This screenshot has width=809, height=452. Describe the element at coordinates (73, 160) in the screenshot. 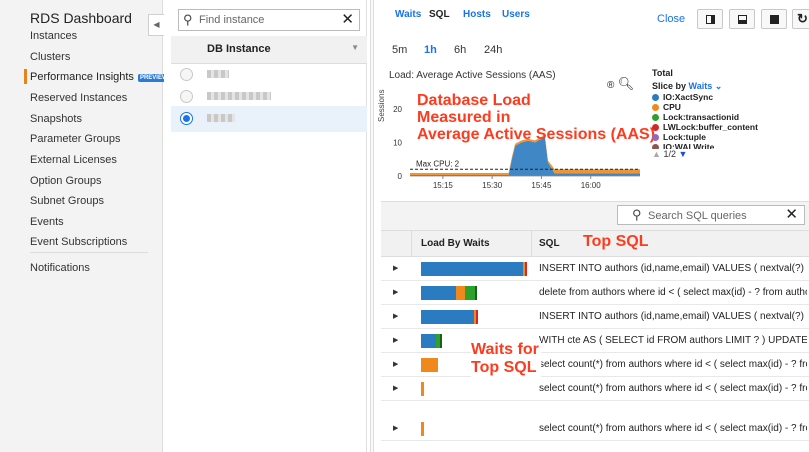

I see `sidebar-item-external-licenses: External Licenses` at that location.